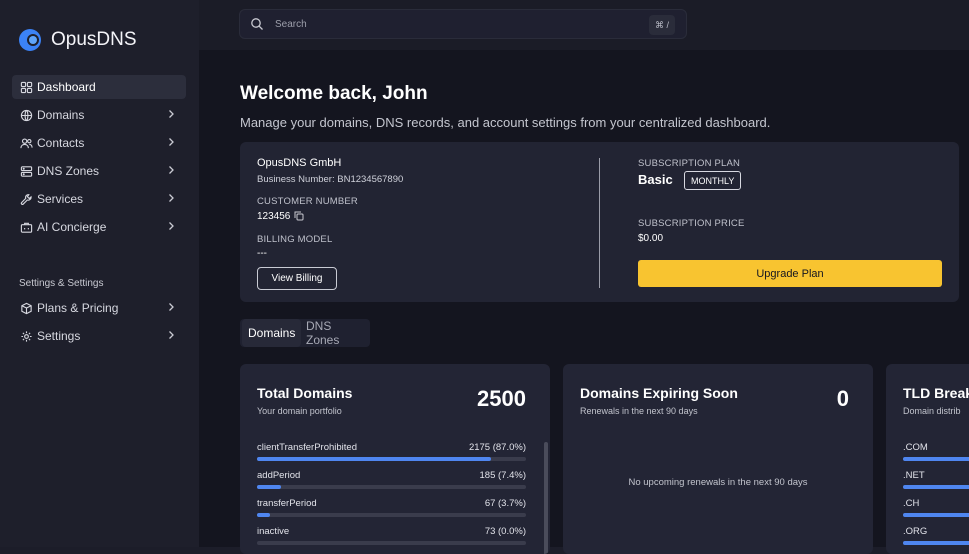 This screenshot has width=969, height=554. Describe the element at coordinates (257, 24) in the screenshot. I see `search-icon` at that location.